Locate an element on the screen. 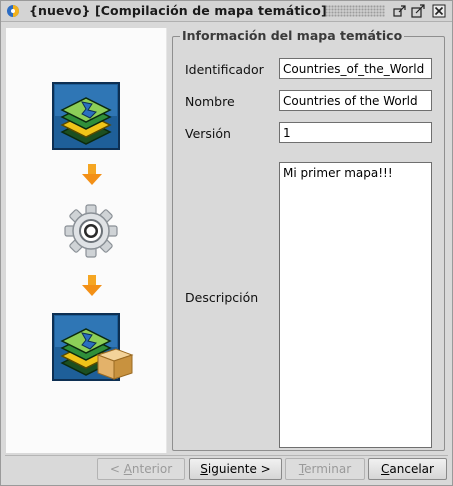 This screenshot has width=453, height=486. maximize-icon is located at coordinates (418, 11).